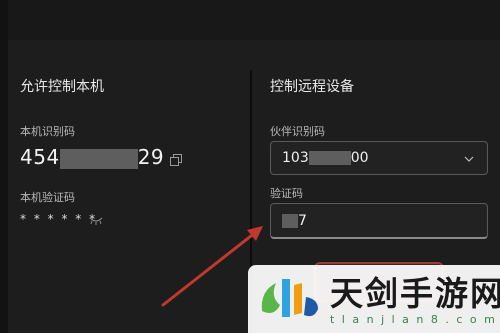 This screenshot has width=500, height=333. I want to click on copy-icon, so click(176, 160).